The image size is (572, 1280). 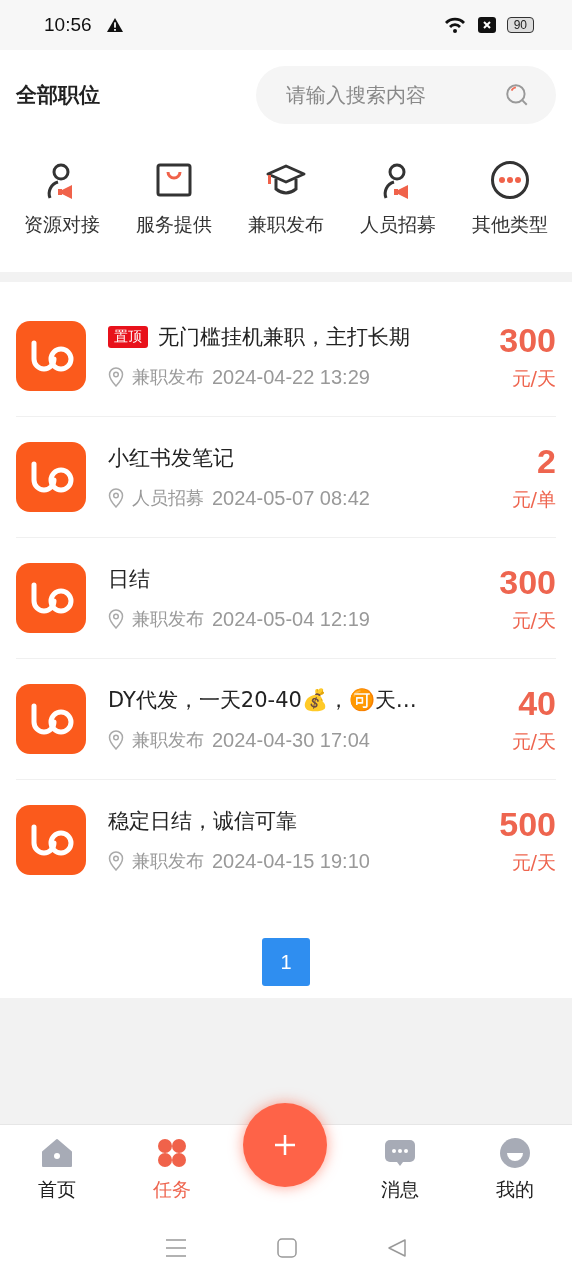 I want to click on category-link: 其他类型, so click(x=510, y=225).